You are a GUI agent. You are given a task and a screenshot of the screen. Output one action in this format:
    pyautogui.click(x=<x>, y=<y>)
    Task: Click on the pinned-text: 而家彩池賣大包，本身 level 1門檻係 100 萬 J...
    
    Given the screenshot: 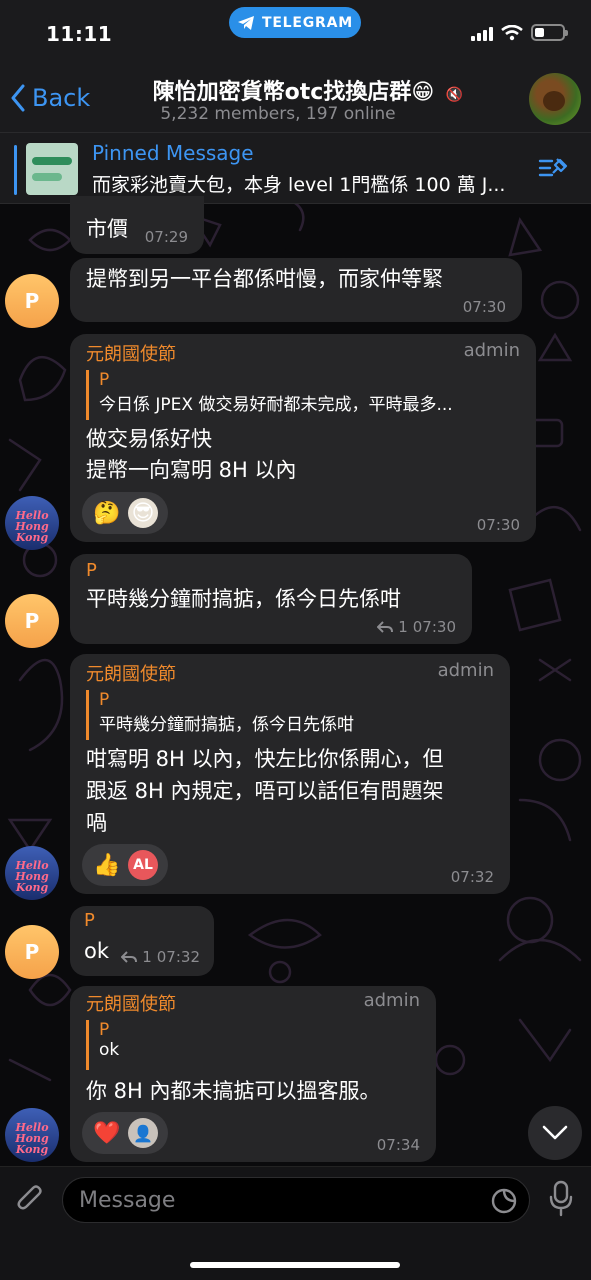 What is the action you would take?
    pyautogui.click(x=299, y=185)
    